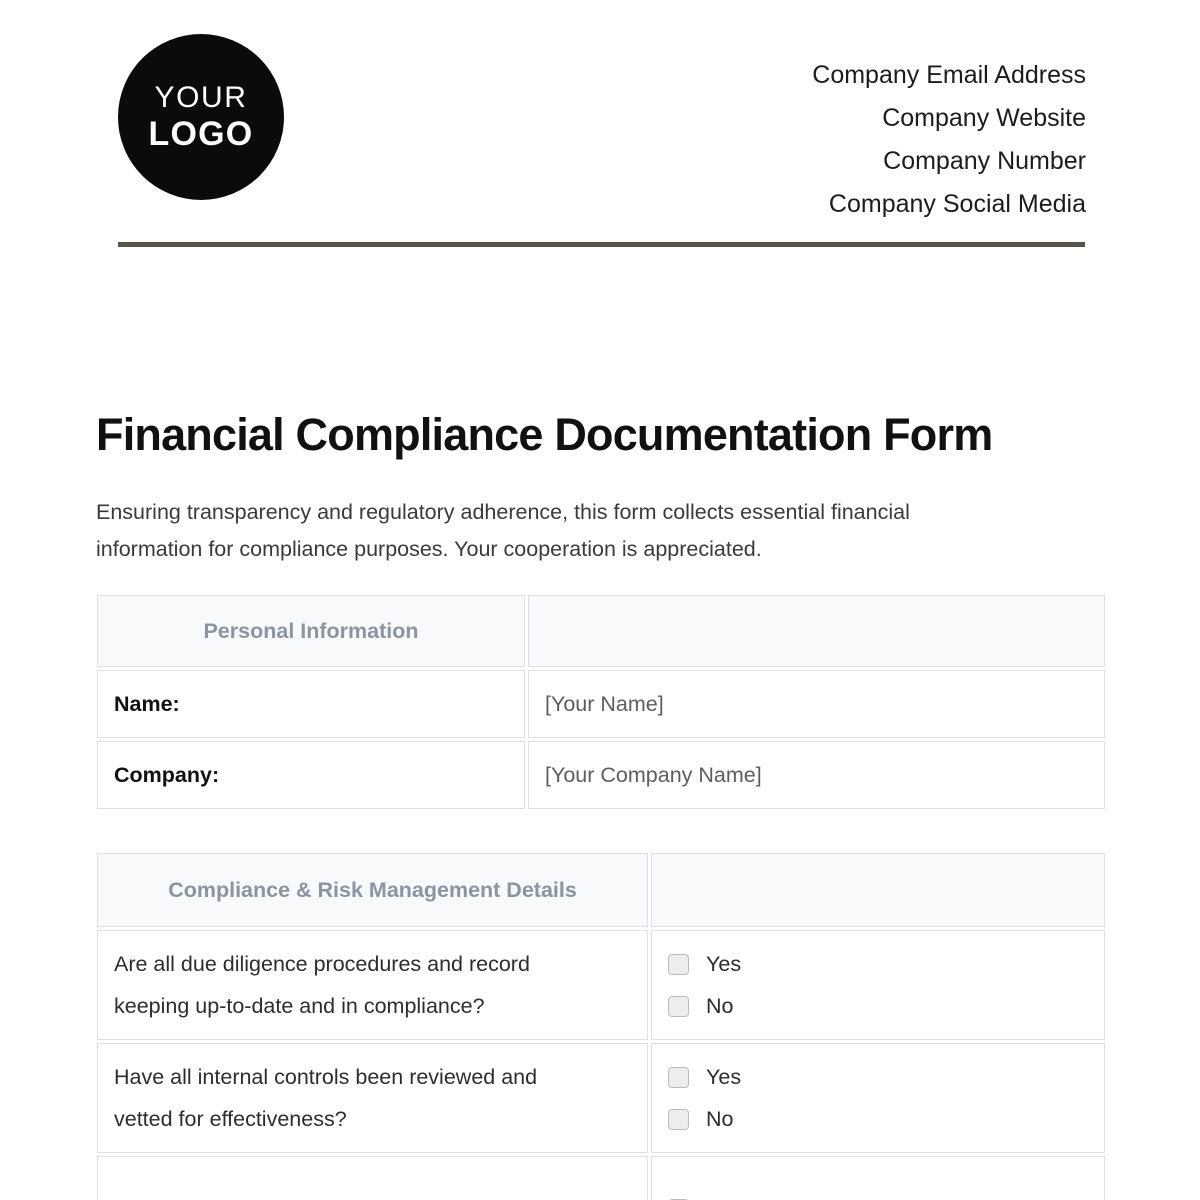  Describe the element at coordinates (311, 704) in the screenshot. I see `name-label: Name:` at that location.